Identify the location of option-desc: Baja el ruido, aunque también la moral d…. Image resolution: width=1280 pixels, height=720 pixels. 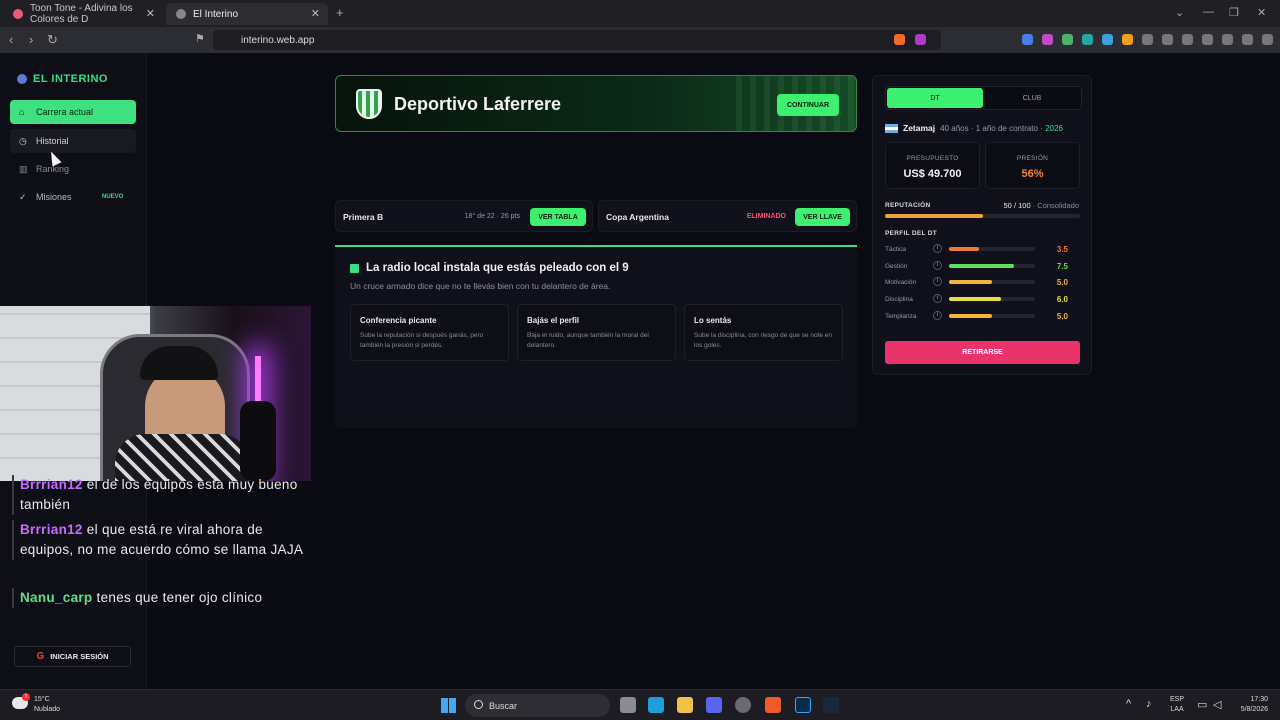
(588, 340).